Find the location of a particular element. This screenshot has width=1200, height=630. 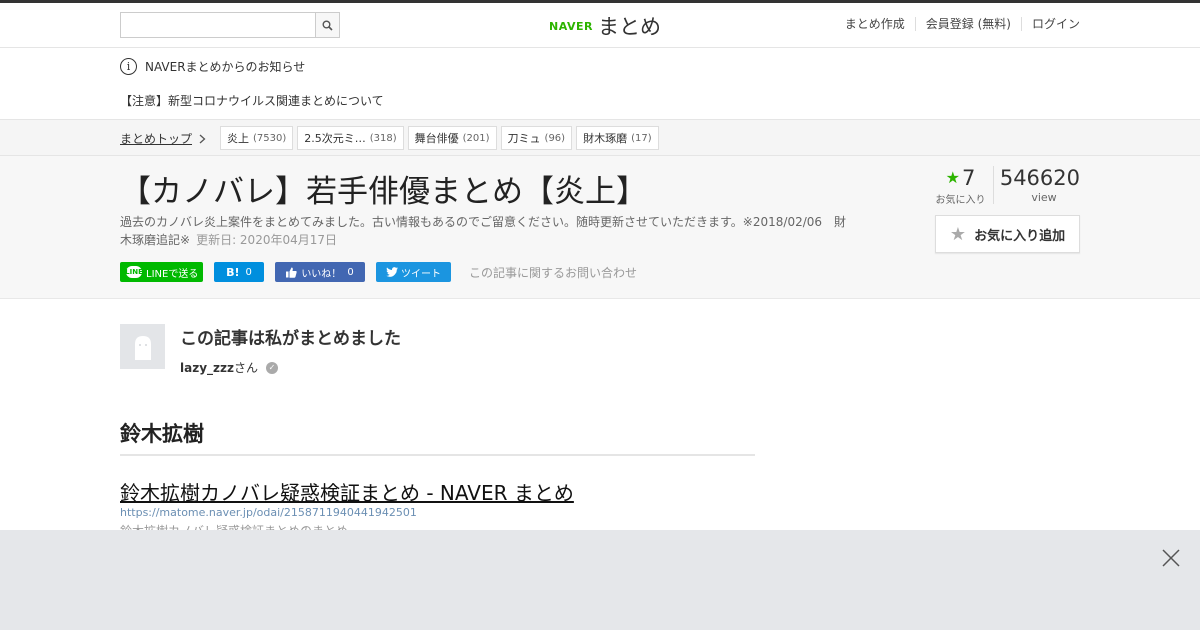

tag-count: (201) is located at coordinates (476, 138).